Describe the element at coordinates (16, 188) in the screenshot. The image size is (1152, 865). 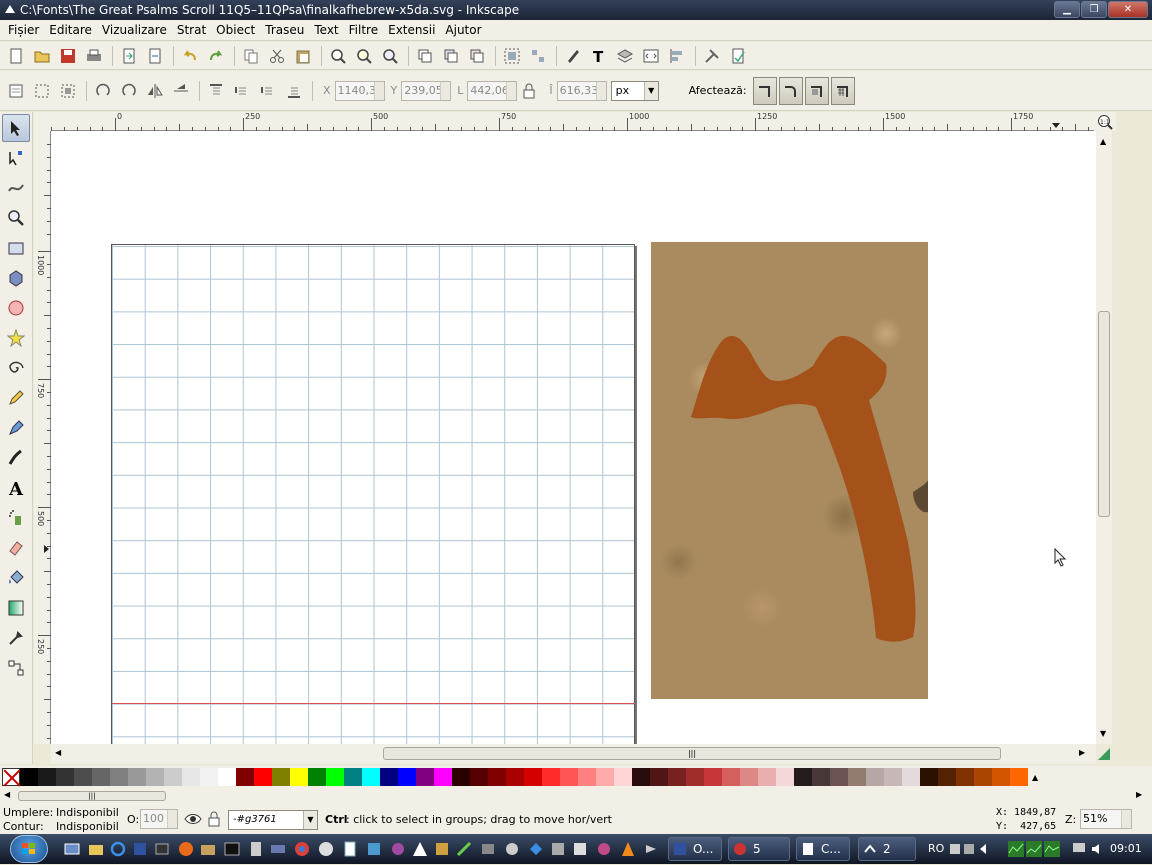
I see `tweak-tool-icon` at that location.